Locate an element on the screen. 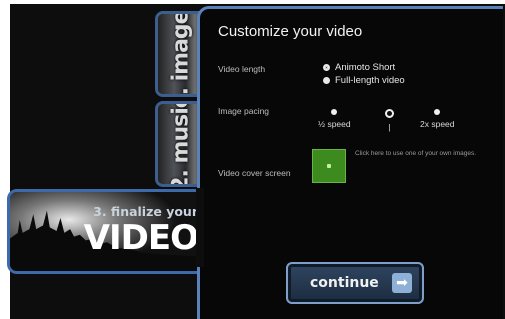 This screenshot has width=505, height=319. panel-title: Customize your video is located at coordinates (290, 31).